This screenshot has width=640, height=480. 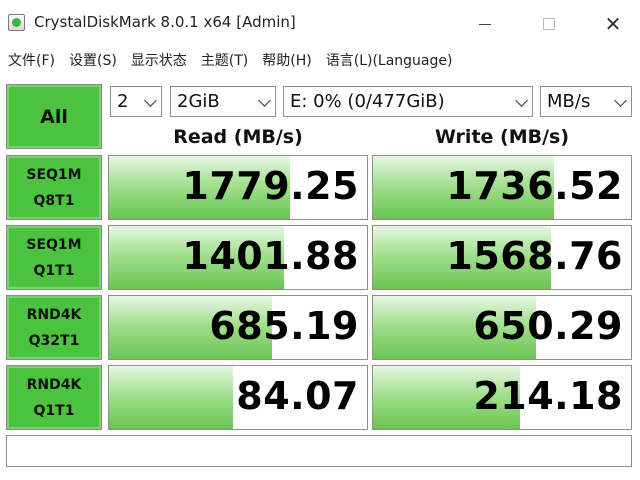 I want to click on drive-value: E: 0% (0/477GiB), so click(x=367, y=101).